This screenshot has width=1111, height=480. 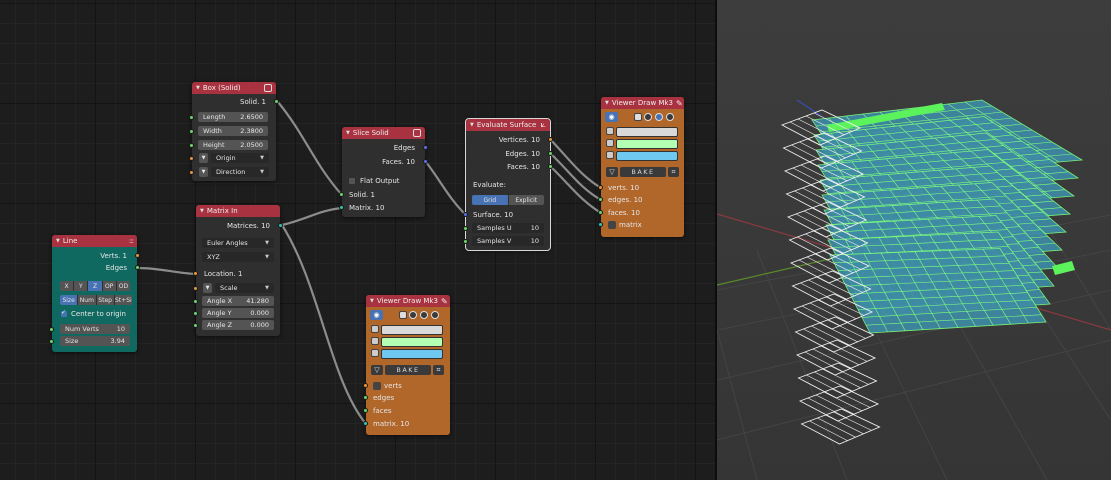 I want to click on output-vertices-socket, so click(x=550, y=139).